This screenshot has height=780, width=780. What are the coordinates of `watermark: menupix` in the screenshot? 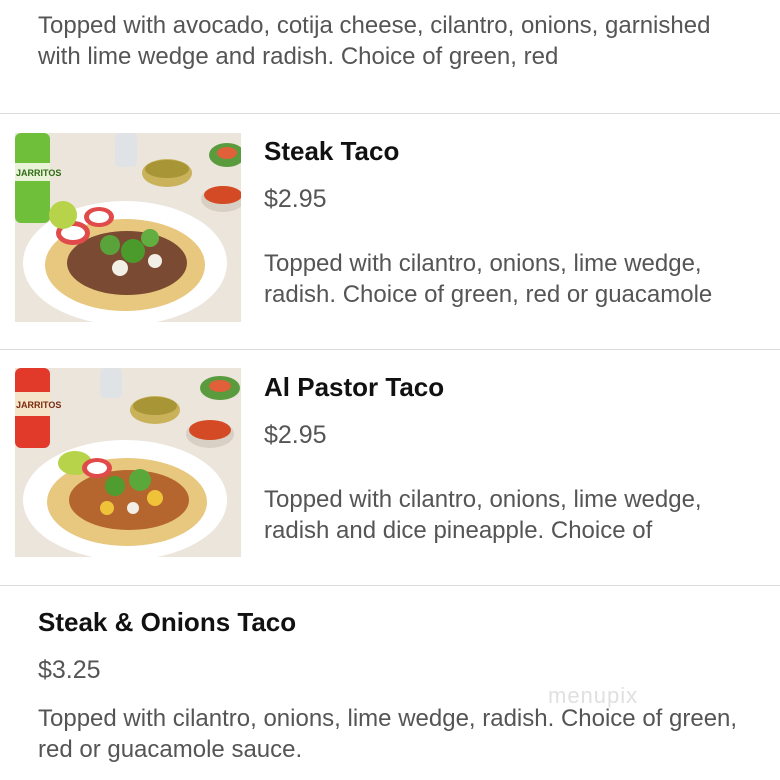 It's located at (593, 695).